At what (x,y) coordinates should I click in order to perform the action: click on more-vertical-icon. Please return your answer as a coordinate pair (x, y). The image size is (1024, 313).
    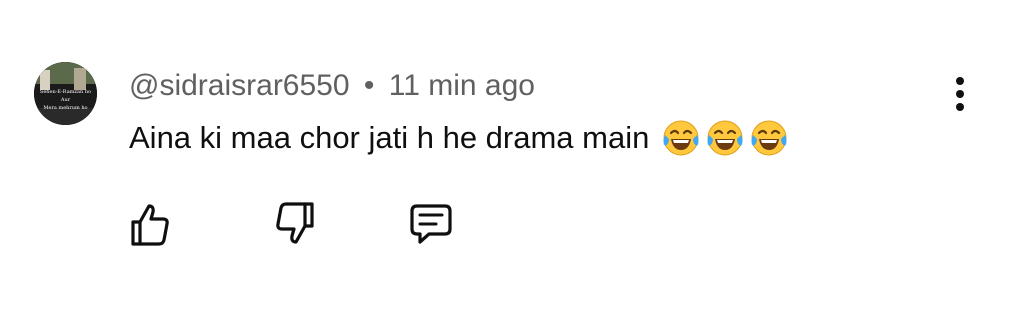
    Looking at the image, I should click on (960, 94).